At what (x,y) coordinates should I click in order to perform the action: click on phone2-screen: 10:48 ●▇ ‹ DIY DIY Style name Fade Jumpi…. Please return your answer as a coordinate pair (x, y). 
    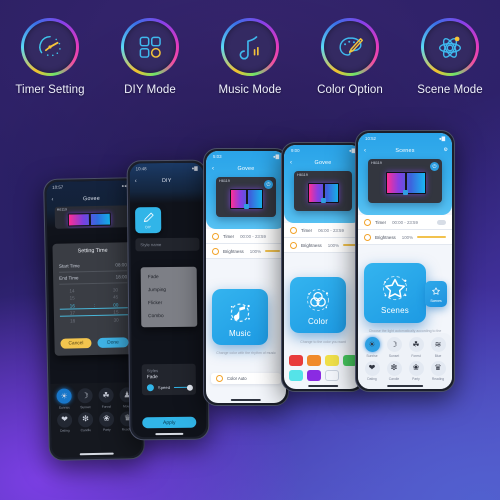
    Looking at the image, I should click on (168, 300).